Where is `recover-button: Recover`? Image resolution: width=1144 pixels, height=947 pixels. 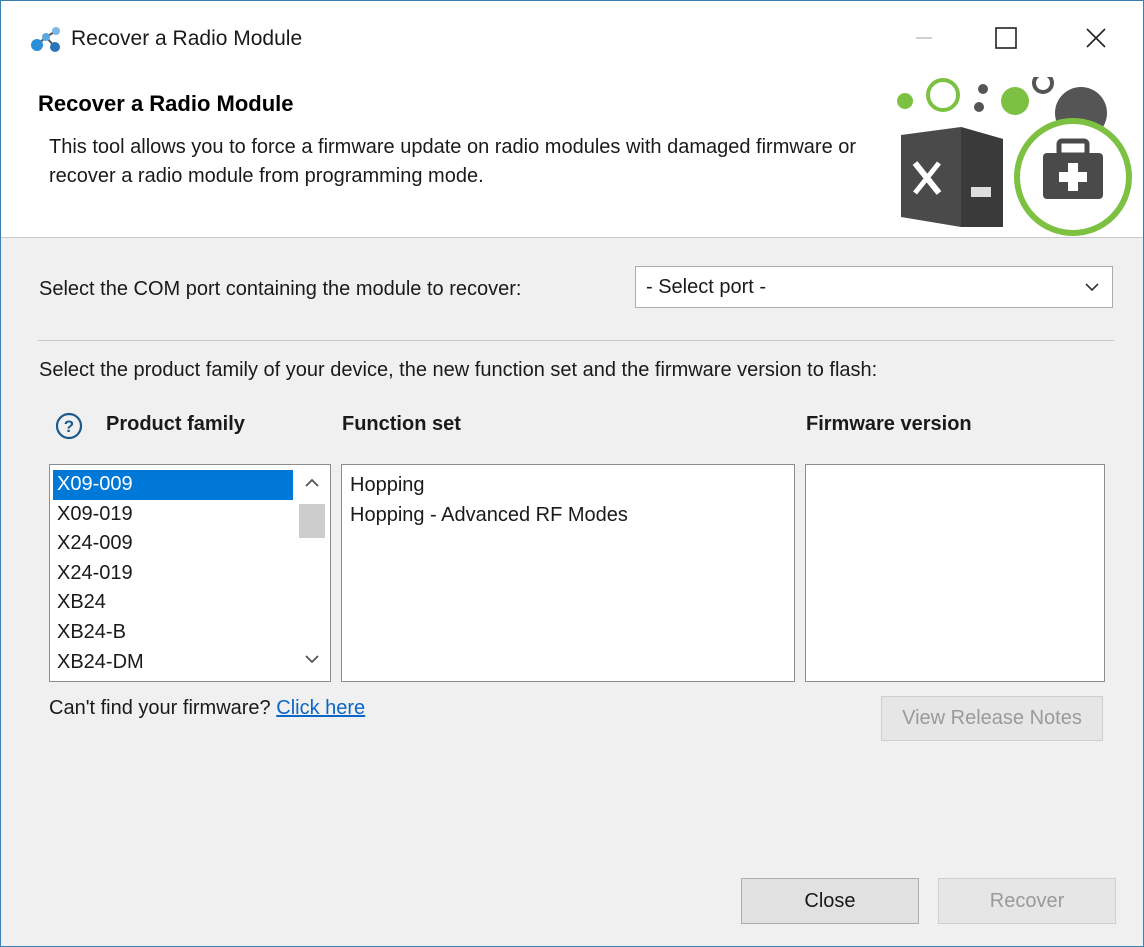
recover-button: Recover is located at coordinates (1027, 901).